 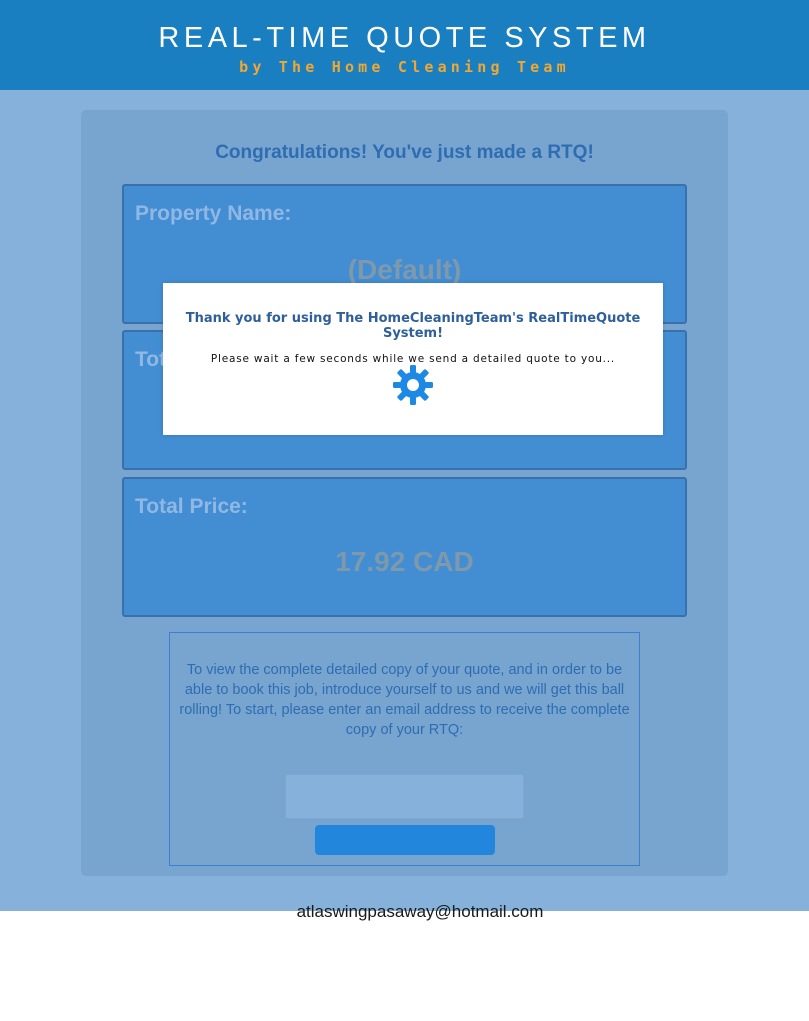 What do you see at coordinates (420, 911) in the screenshot?
I see `email-echo: atlaswingpasaway@hotmail.com` at bounding box center [420, 911].